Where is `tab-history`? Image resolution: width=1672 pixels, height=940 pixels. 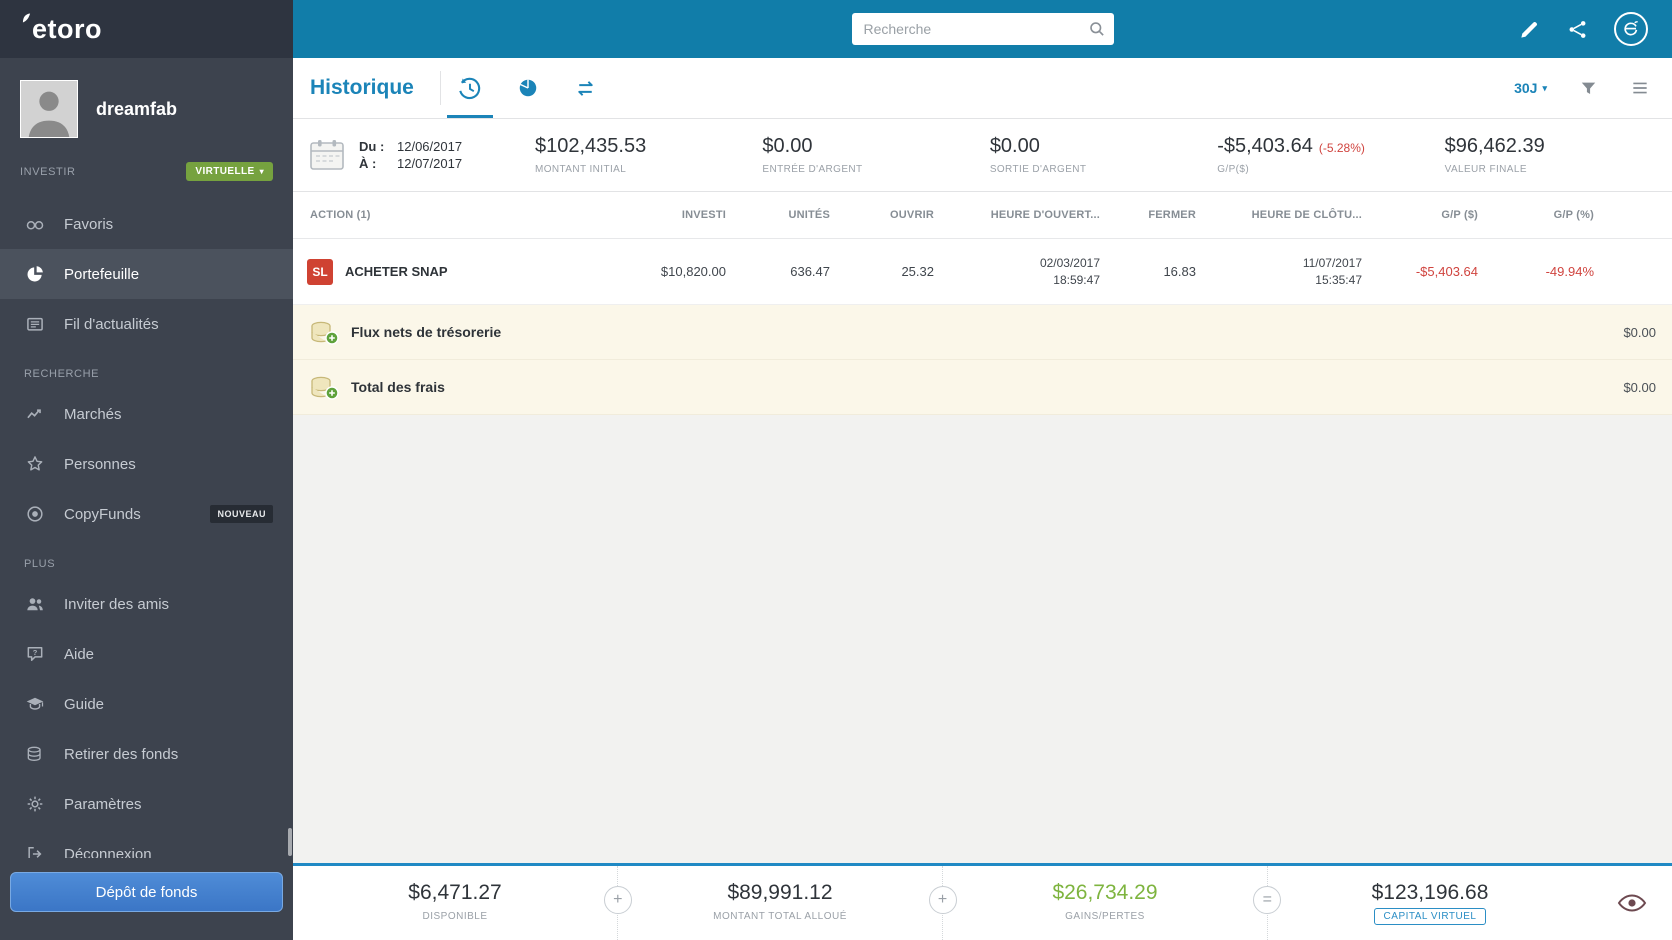
tab-history is located at coordinates (470, 88).